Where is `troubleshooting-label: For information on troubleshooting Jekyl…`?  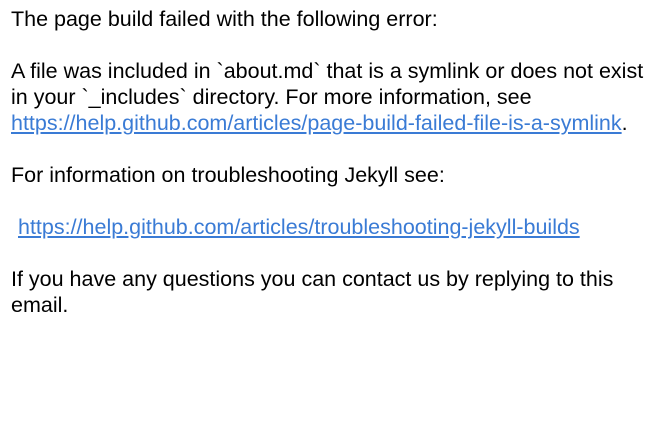 troubleshooting-label: For information on troubleshooting Jekyl… is located at coordinates (228, 175).